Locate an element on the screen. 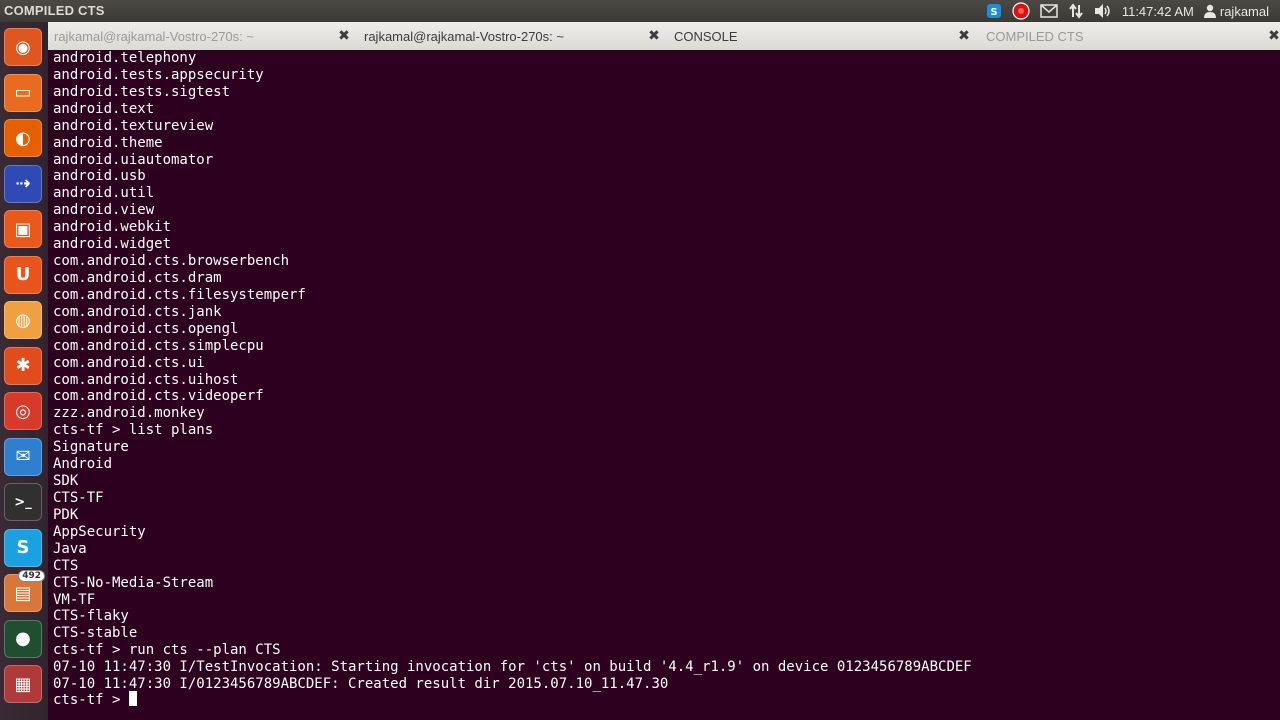 This screenshot has width=1280, height=720. terminal-prompt: cts-tf > is located at coordinates (95, 700).